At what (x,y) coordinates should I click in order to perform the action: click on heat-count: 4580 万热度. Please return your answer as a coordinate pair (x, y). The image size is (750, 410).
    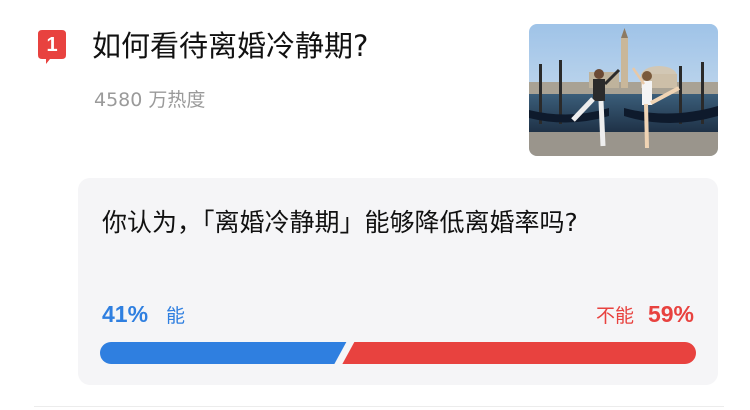
    Looking at the image, I should click on (150, 100).